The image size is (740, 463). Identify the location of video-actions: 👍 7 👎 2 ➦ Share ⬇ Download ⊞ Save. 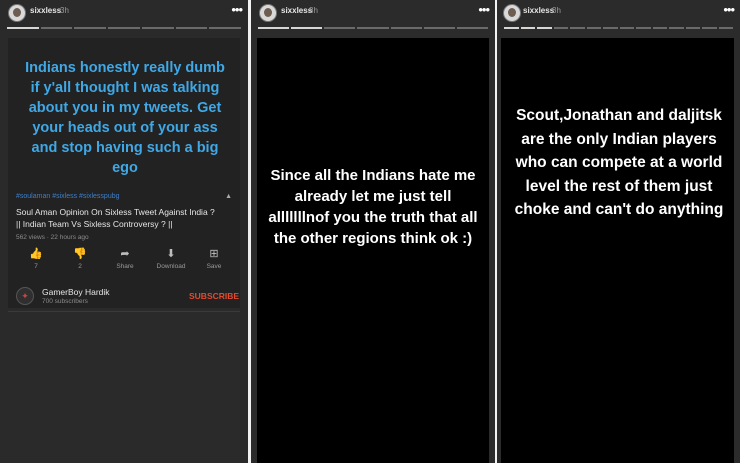
(124, 263).